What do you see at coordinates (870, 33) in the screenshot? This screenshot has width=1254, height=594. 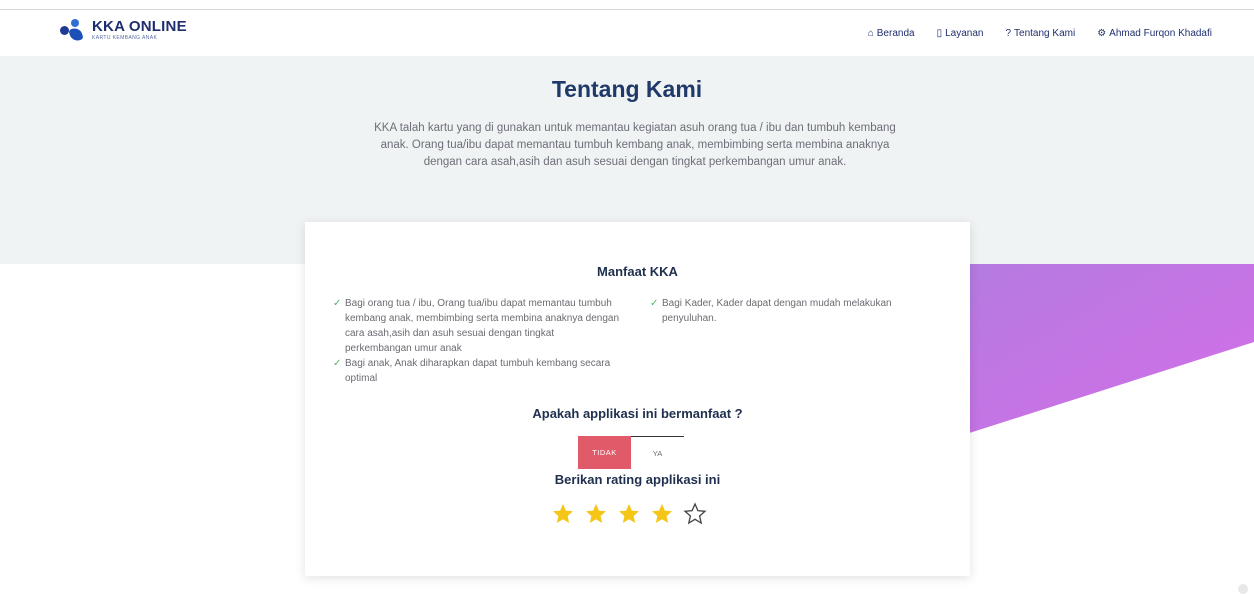 I see `home-icon: ⌂` at bounding box center [870, 33].